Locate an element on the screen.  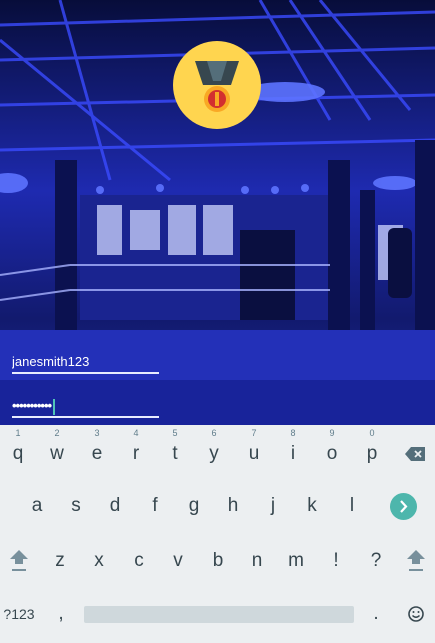
key-w: 2w is located at coordinates (57, 453).